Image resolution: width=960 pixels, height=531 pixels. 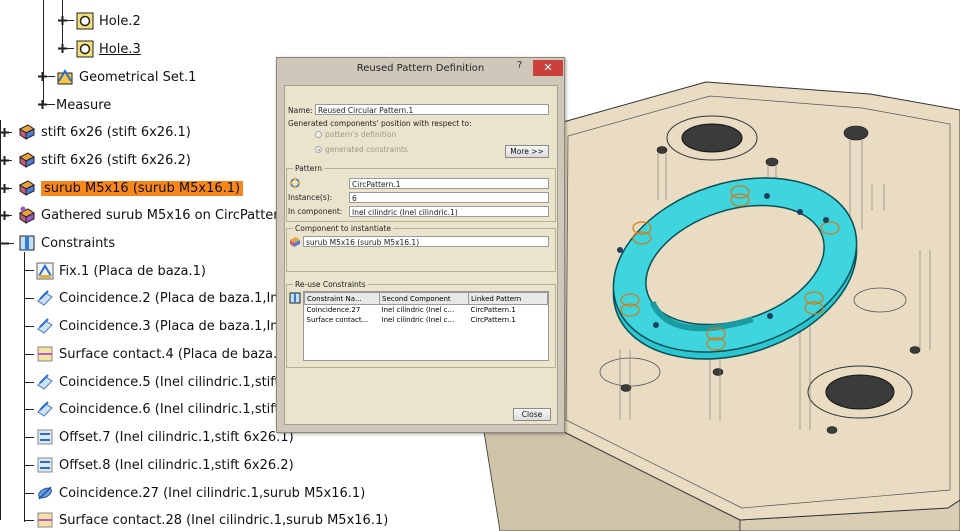 I want to click on tree-node-stift-2: stift 6x26 (stift 6x26.2), so click(x=104, y=160).